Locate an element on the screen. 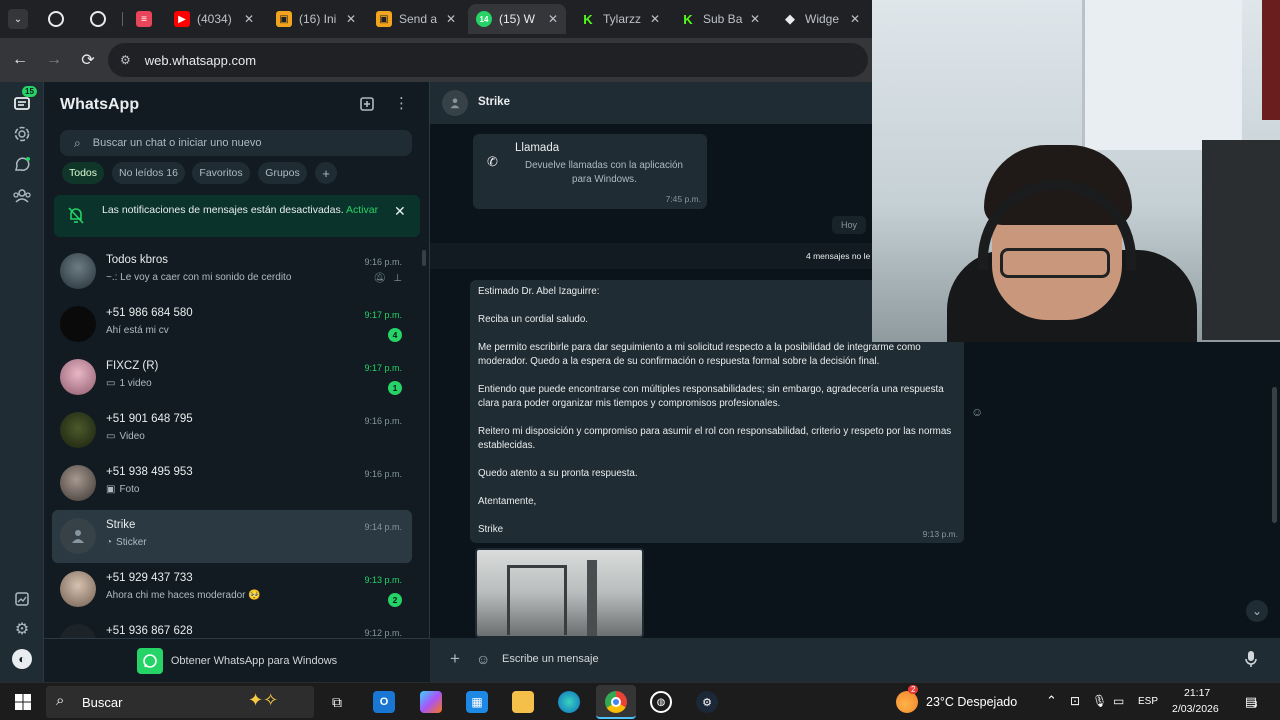 This screenshot has width=1280, height=720. attach-icon: + is located at coordinates (455, 659).